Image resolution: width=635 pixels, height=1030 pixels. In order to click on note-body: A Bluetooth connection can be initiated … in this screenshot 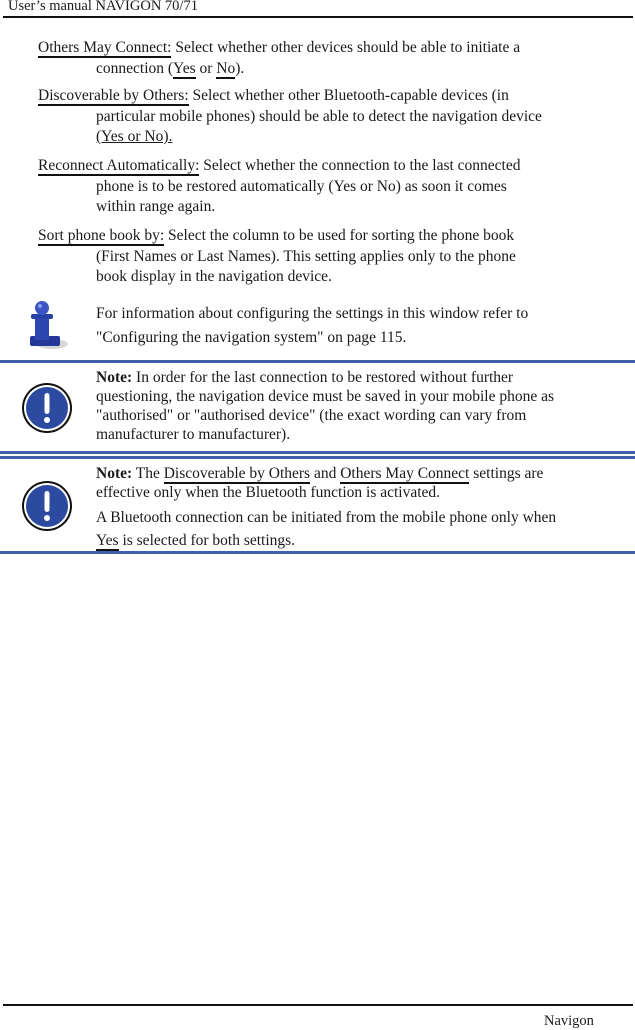, I will do `click(326, 517)`.